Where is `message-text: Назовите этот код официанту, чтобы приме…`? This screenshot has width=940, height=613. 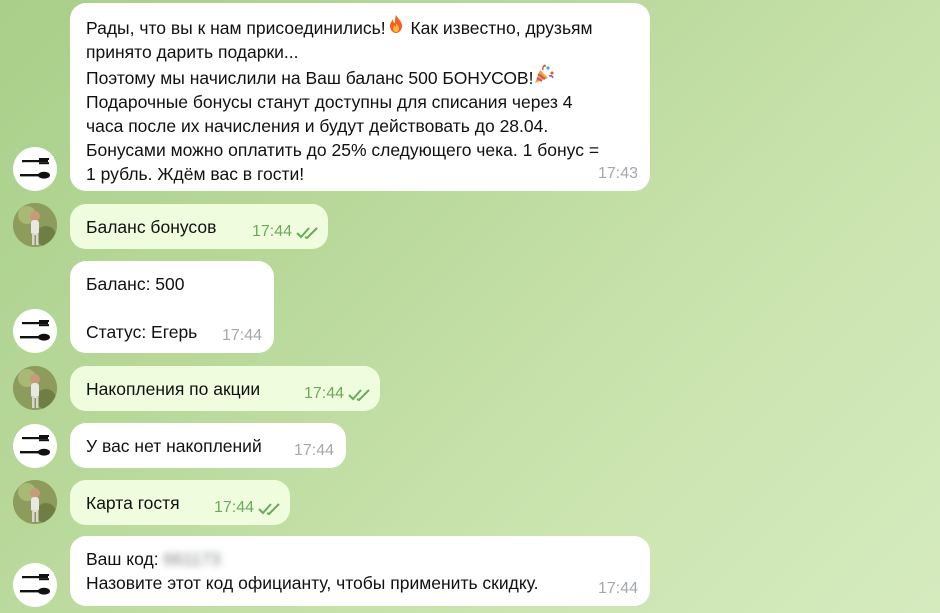 message-text: Назовите этот код официанту, чтобы приме… is located at coordinates (312, 583).